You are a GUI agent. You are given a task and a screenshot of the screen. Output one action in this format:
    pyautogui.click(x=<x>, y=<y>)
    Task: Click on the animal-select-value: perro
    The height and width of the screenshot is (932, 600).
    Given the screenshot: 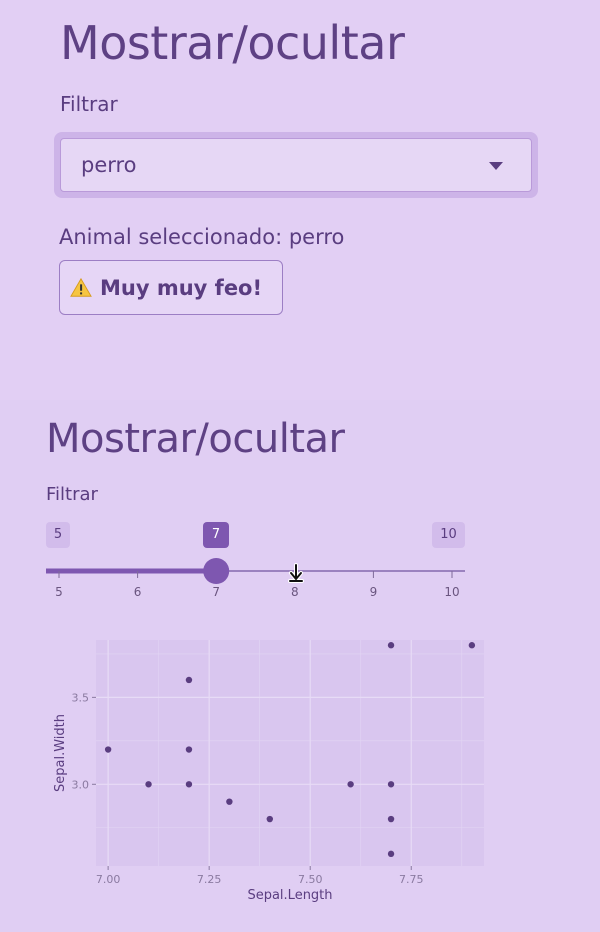 What is the action you would take?
    pyautogui.click(x=109, y=165)
    